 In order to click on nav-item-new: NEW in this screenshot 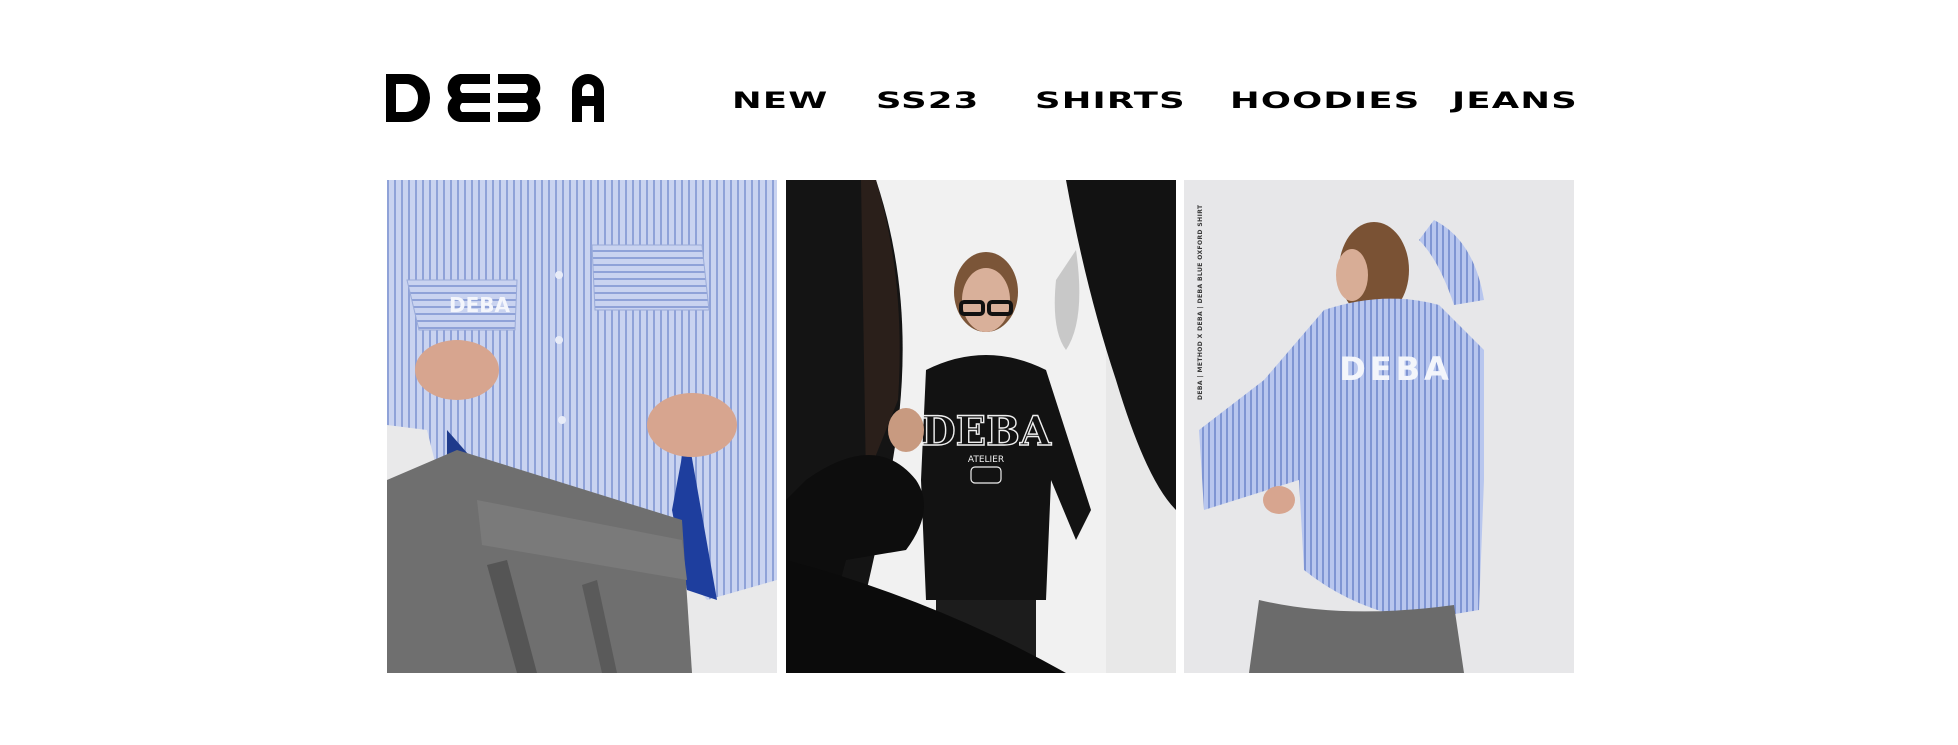, I will do `click(780, 100)`.